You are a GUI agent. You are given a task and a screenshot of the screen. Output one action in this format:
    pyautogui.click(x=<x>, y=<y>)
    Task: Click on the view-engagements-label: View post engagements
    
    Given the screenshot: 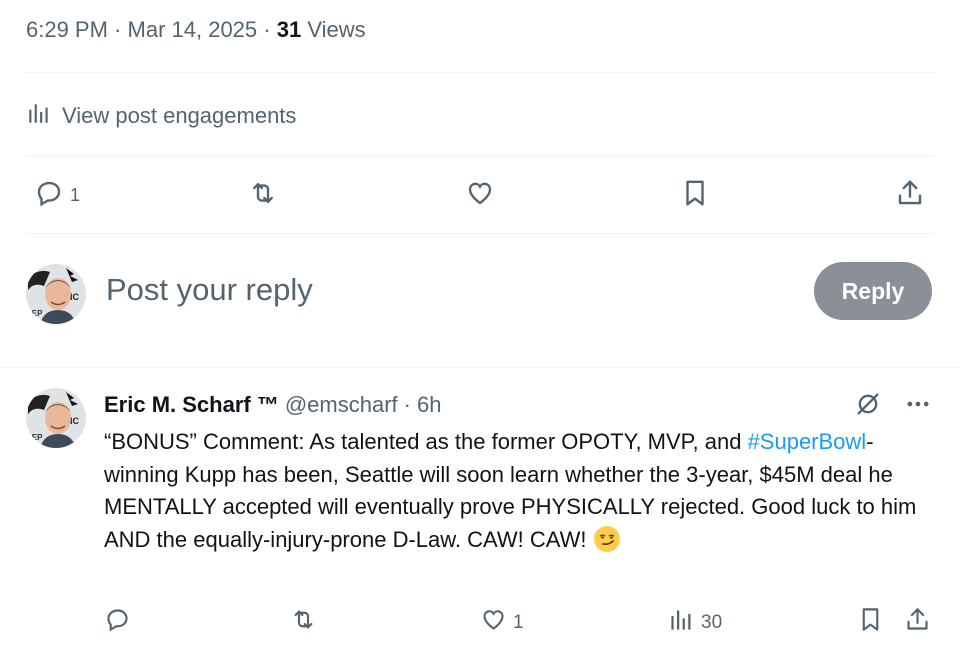 What is the action you would take?
    pyautogui.click(x=179, y=115)
    